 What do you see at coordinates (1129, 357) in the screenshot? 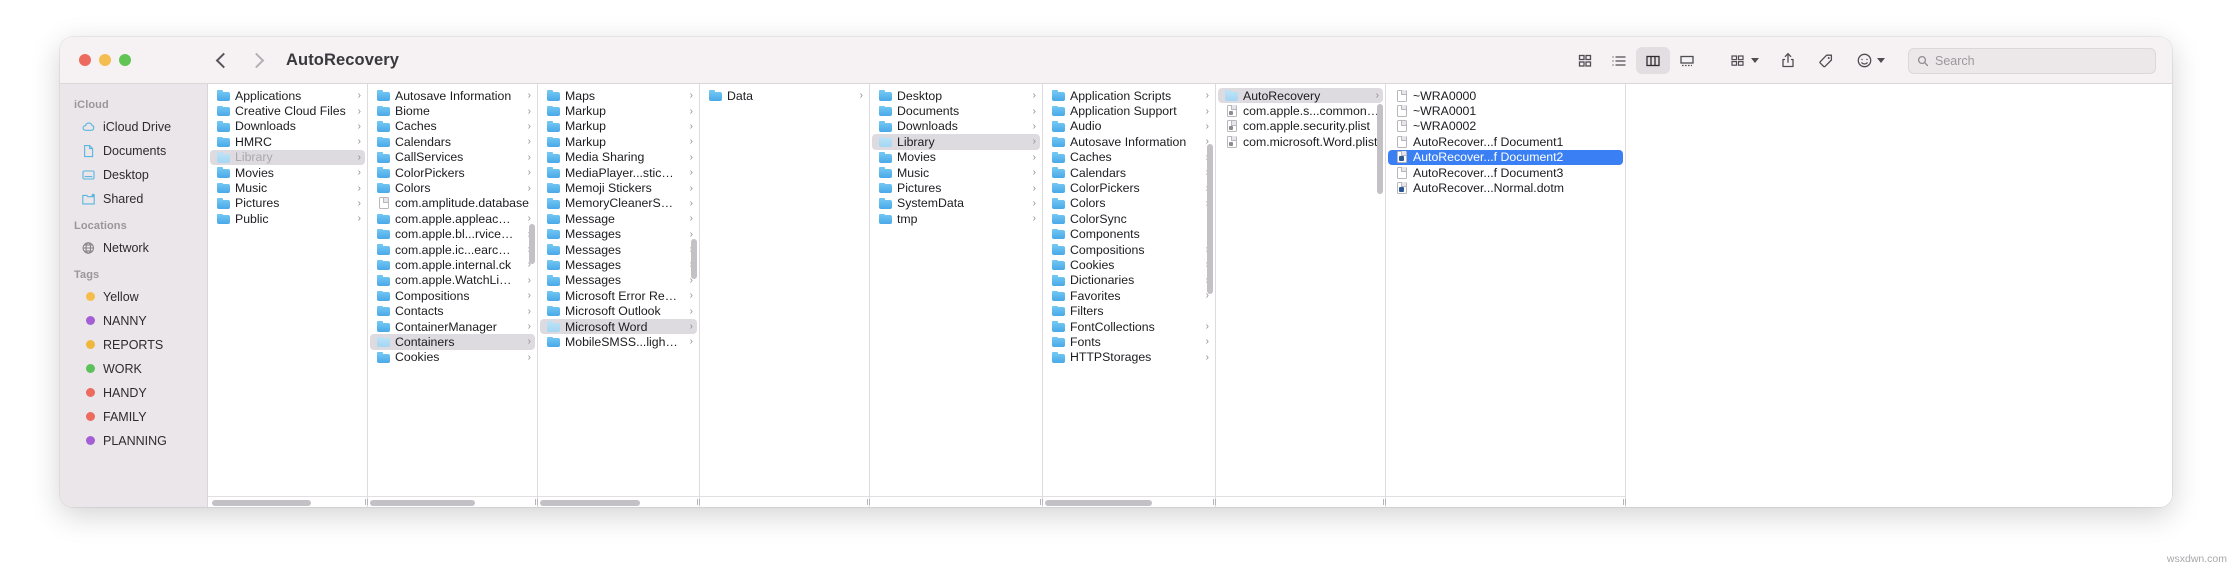
I see `column-row: HTTPStorages ›` at bounding box center [1129, 357].